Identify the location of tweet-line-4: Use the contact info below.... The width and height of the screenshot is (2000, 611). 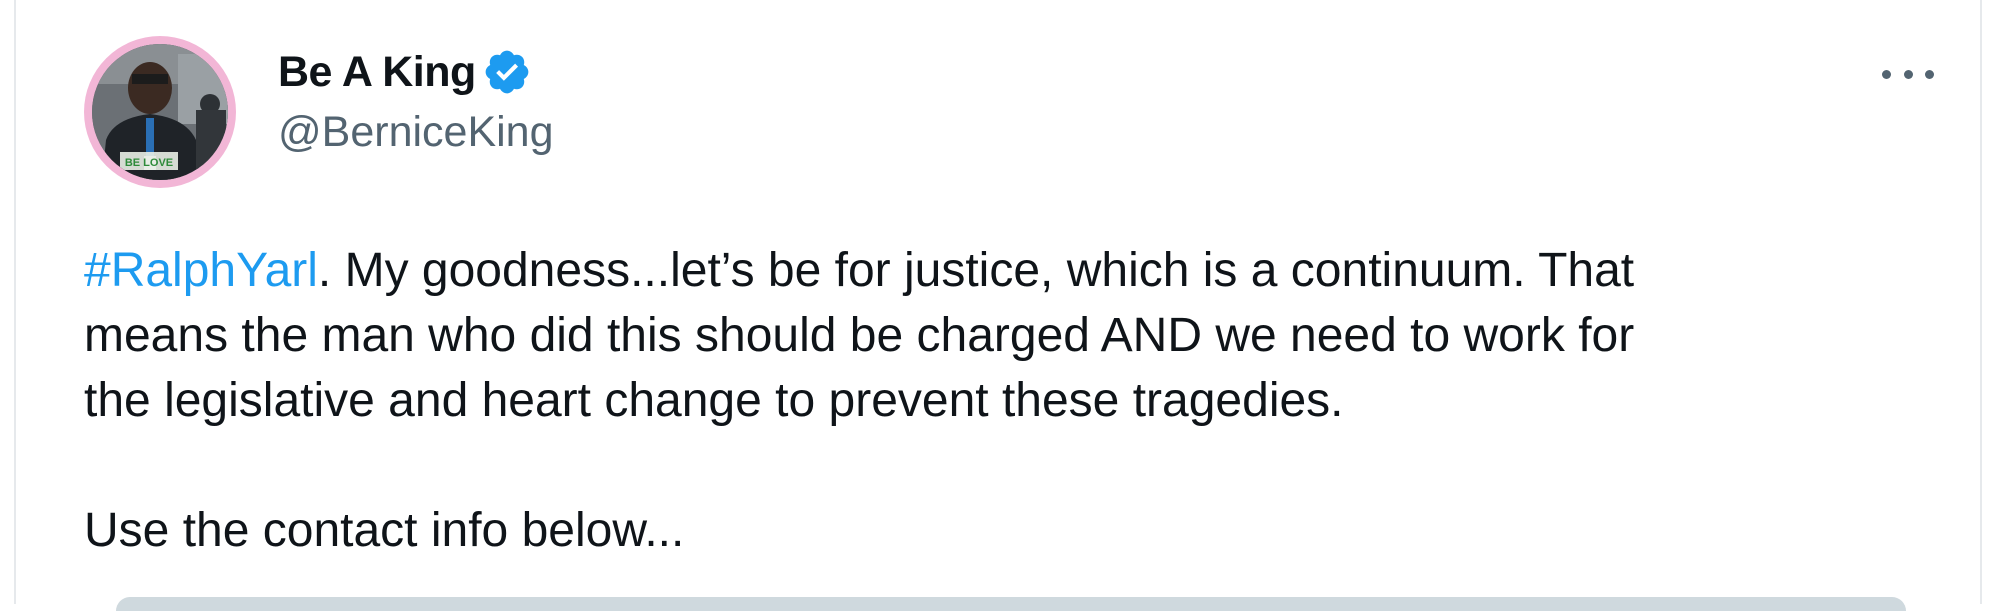
(384, 530).